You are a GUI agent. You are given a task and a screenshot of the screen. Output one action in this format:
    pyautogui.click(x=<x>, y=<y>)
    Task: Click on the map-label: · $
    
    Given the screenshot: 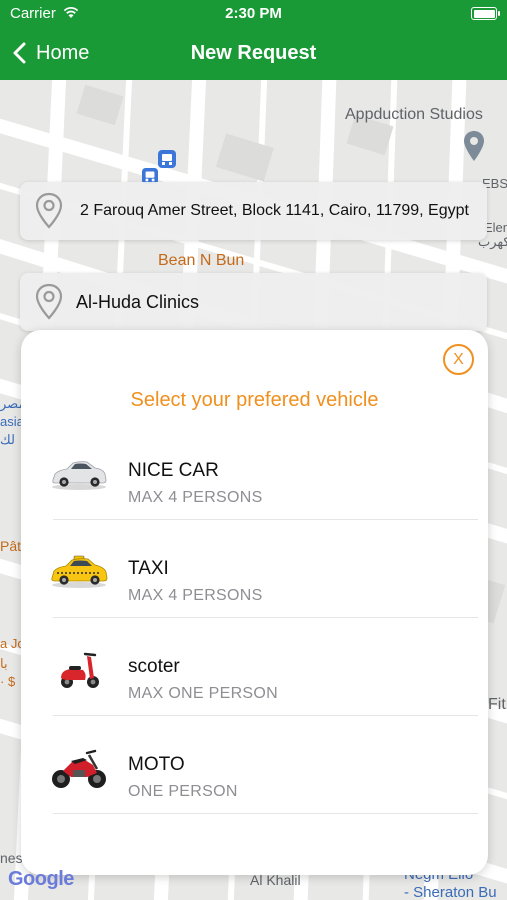 What is the action you would take?
    pyautogui.click(x=8, y=681)
    